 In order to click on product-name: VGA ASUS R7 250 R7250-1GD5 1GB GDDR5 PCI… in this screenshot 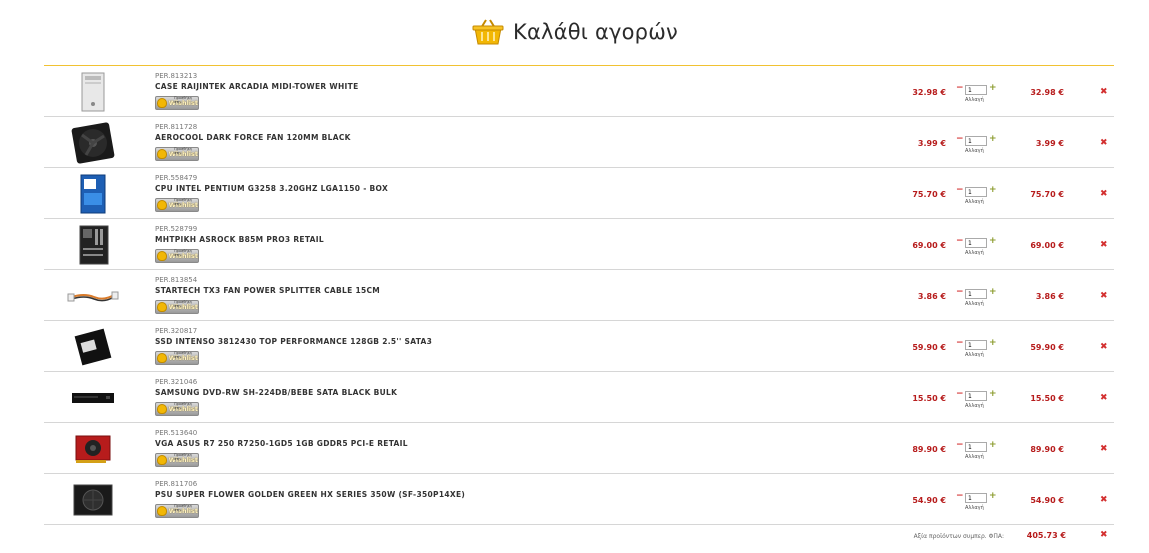, I will do `click(455, 443)`.